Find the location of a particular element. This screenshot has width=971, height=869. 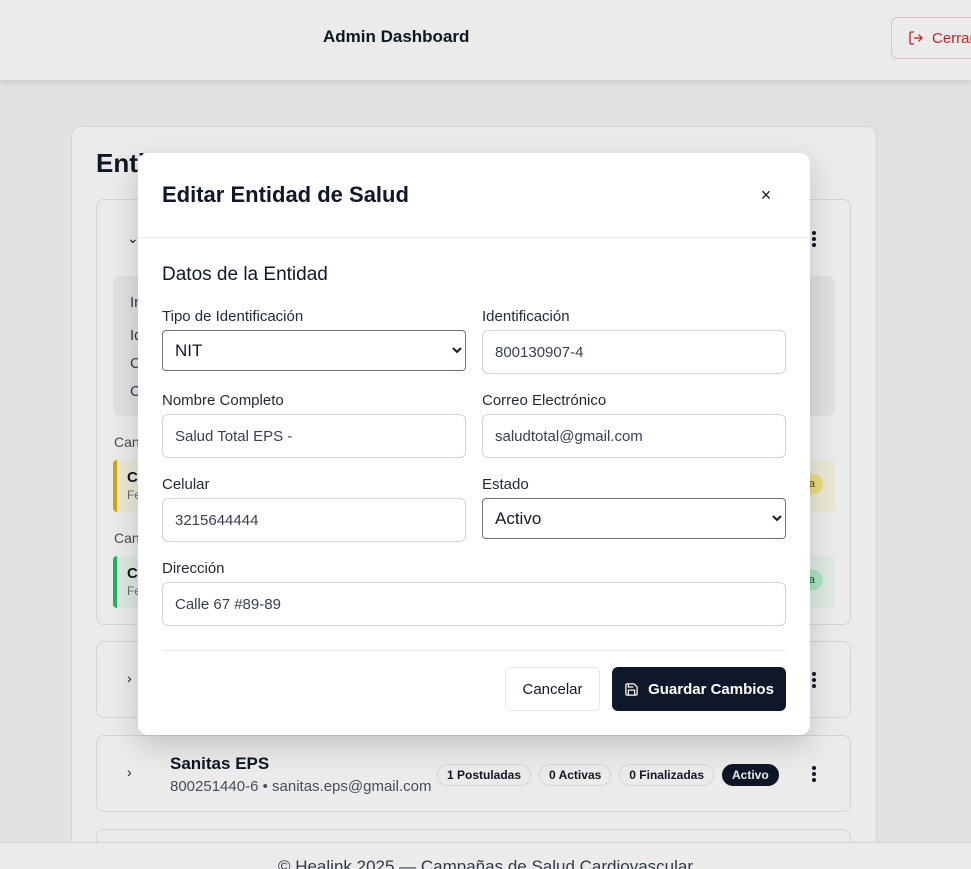

identificacion-field: Identificación is located at coordinates (634, 341).